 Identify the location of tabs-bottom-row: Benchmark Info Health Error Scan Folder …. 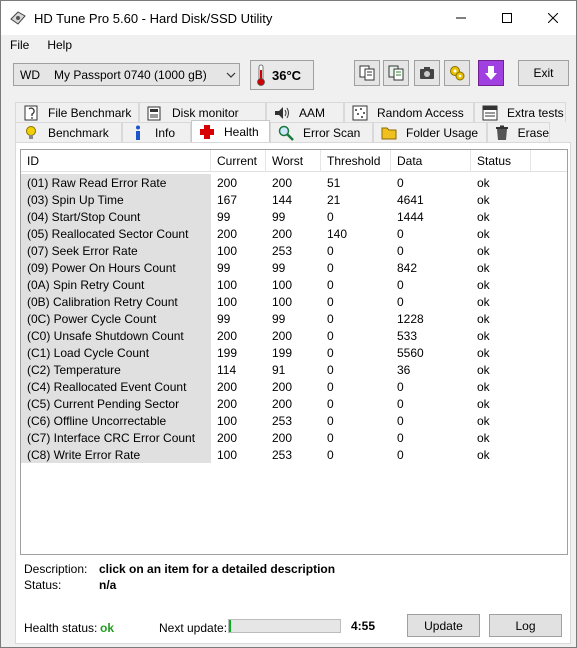
(282, 131).